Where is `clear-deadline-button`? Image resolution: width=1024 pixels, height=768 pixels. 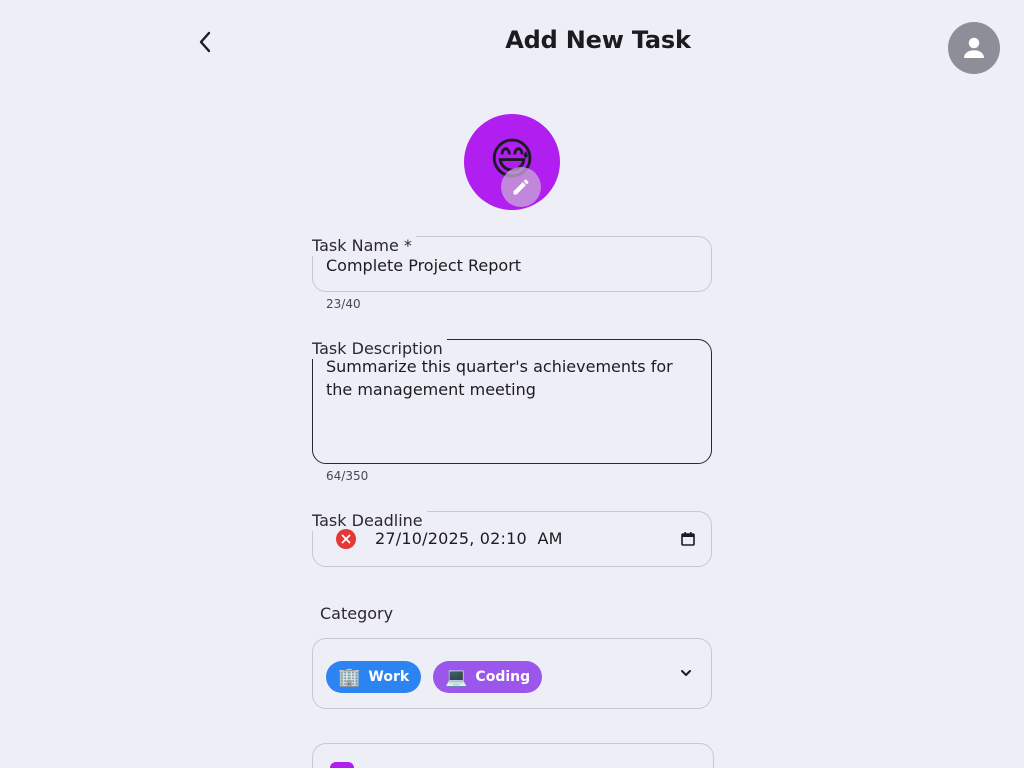
clear-deadline-button is located at coordinates (346, 539).